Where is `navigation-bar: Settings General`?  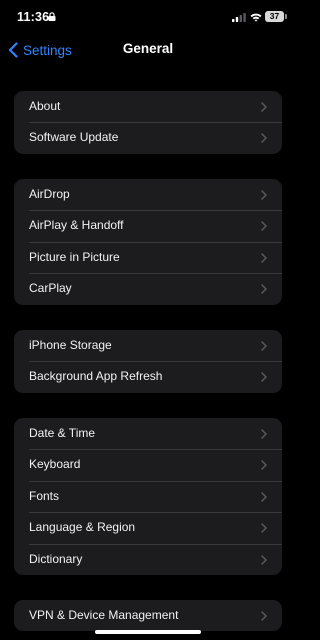
navigation-bar: Settings General is located at coordinates (148, 50).